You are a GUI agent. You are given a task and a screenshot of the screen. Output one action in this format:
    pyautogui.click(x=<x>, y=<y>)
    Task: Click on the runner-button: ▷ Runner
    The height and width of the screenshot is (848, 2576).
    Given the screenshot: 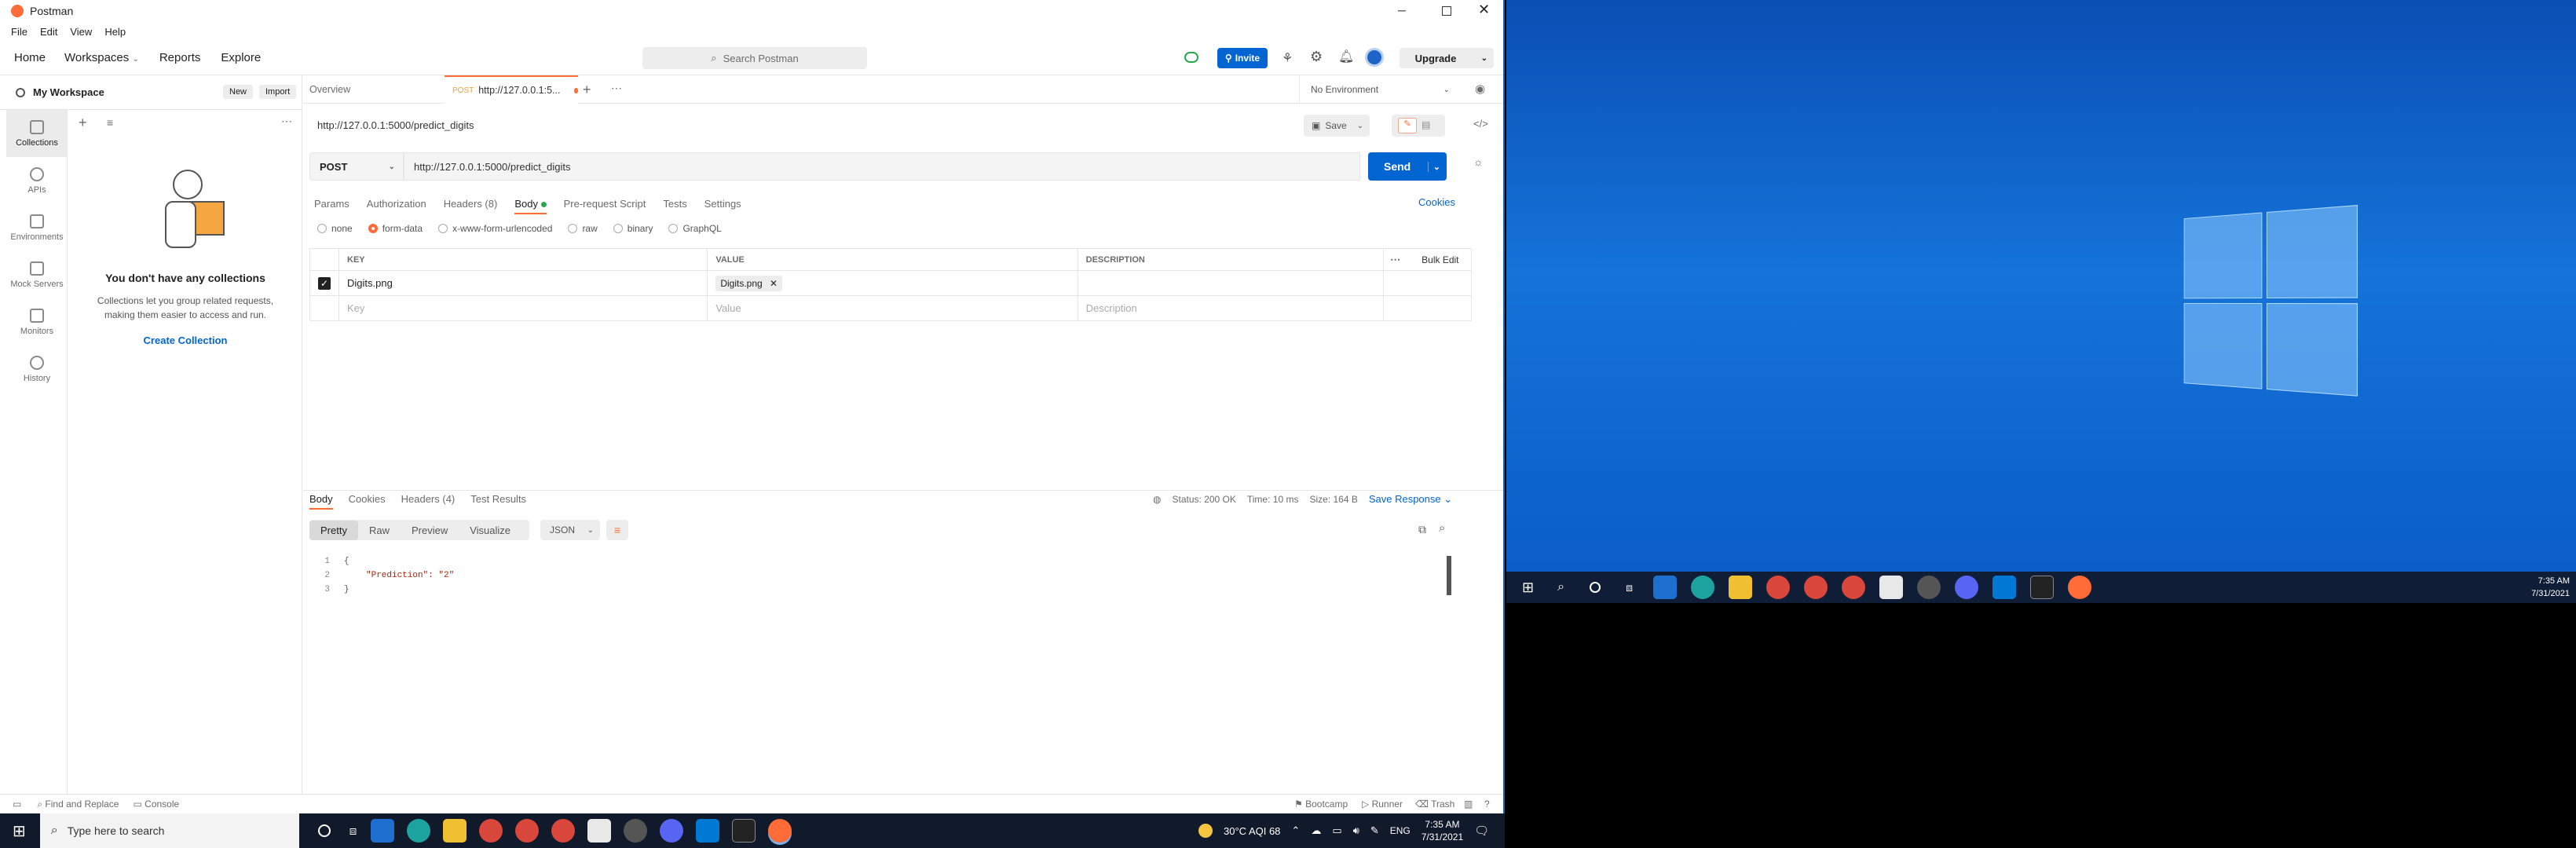 What is the action you would take?
    pyautogui.click(x=1382, y=804)
    